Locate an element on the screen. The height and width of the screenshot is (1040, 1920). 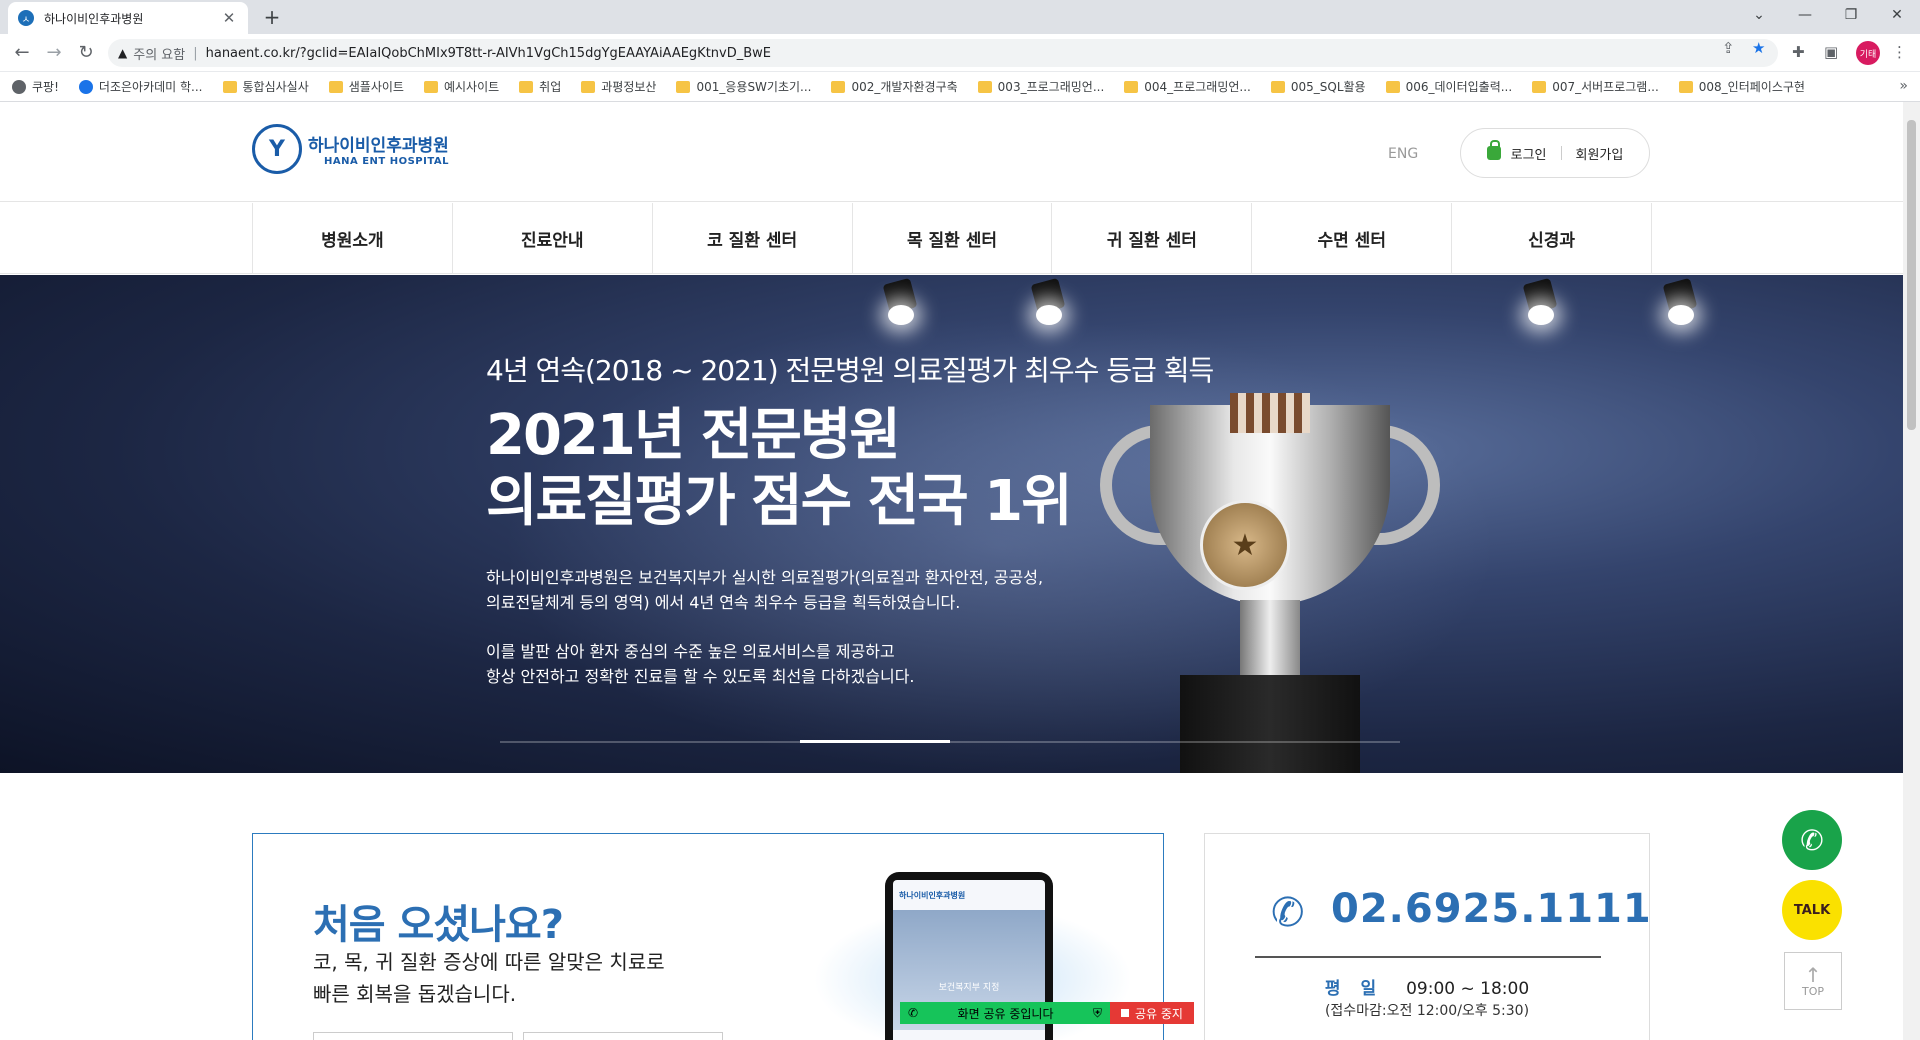
back-icon: ← is located at coordinates (22, 53).